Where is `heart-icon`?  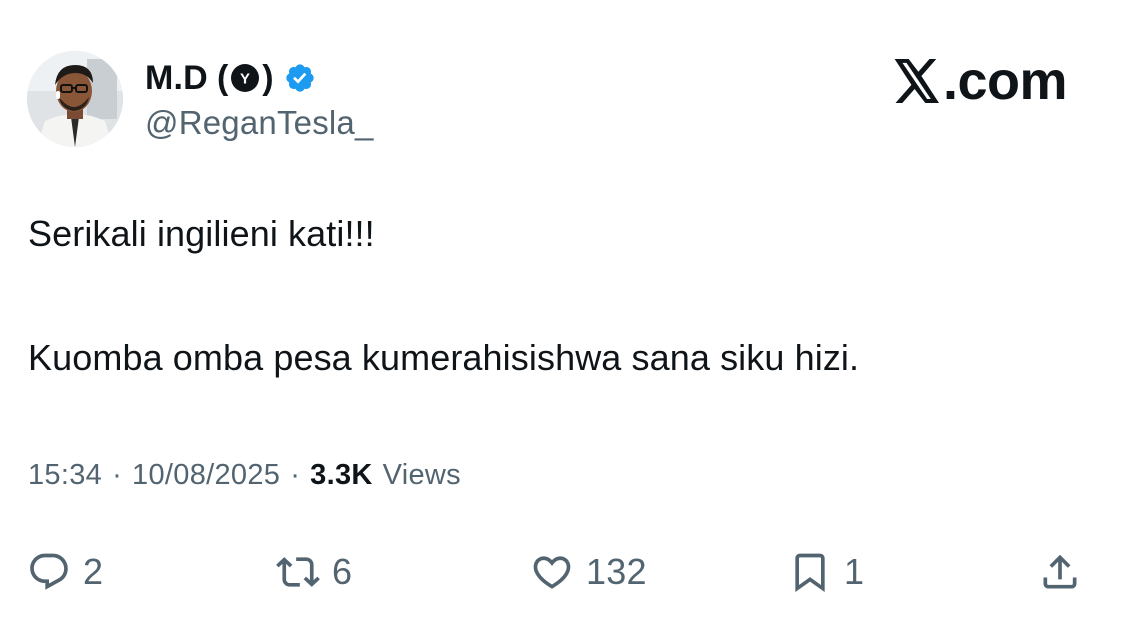
heart-icon is located at coordinates (552, 572).